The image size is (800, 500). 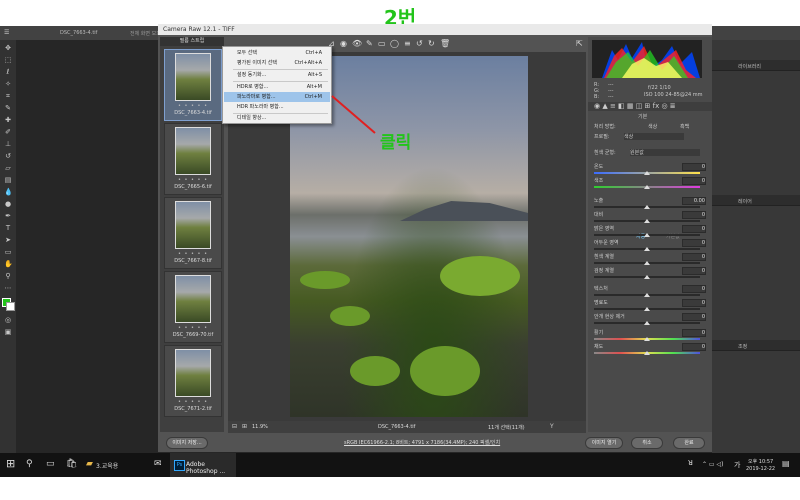 What do you see at coordinates (193, 381) in the screenshot?
I see `thumbnail: • • • • • DSC_7671-2.tif` at bounding box center [193, 381].